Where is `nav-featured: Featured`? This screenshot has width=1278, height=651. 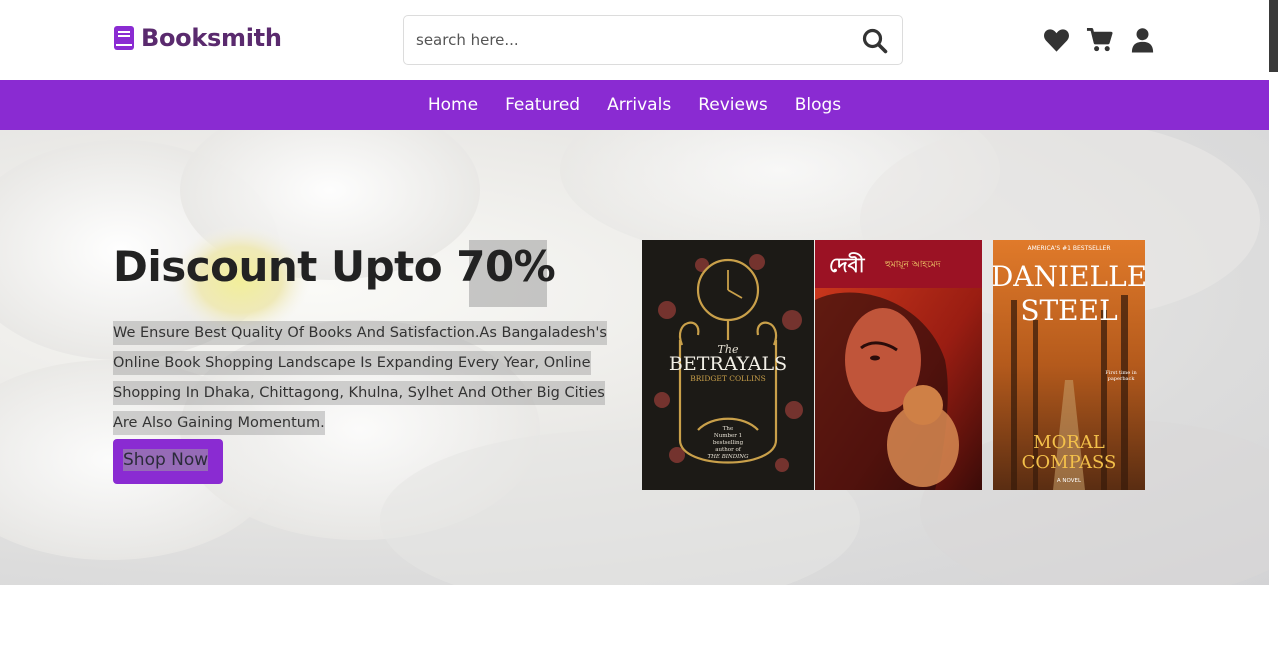 nav-featured: Featured is located at coordinates (542, 105).